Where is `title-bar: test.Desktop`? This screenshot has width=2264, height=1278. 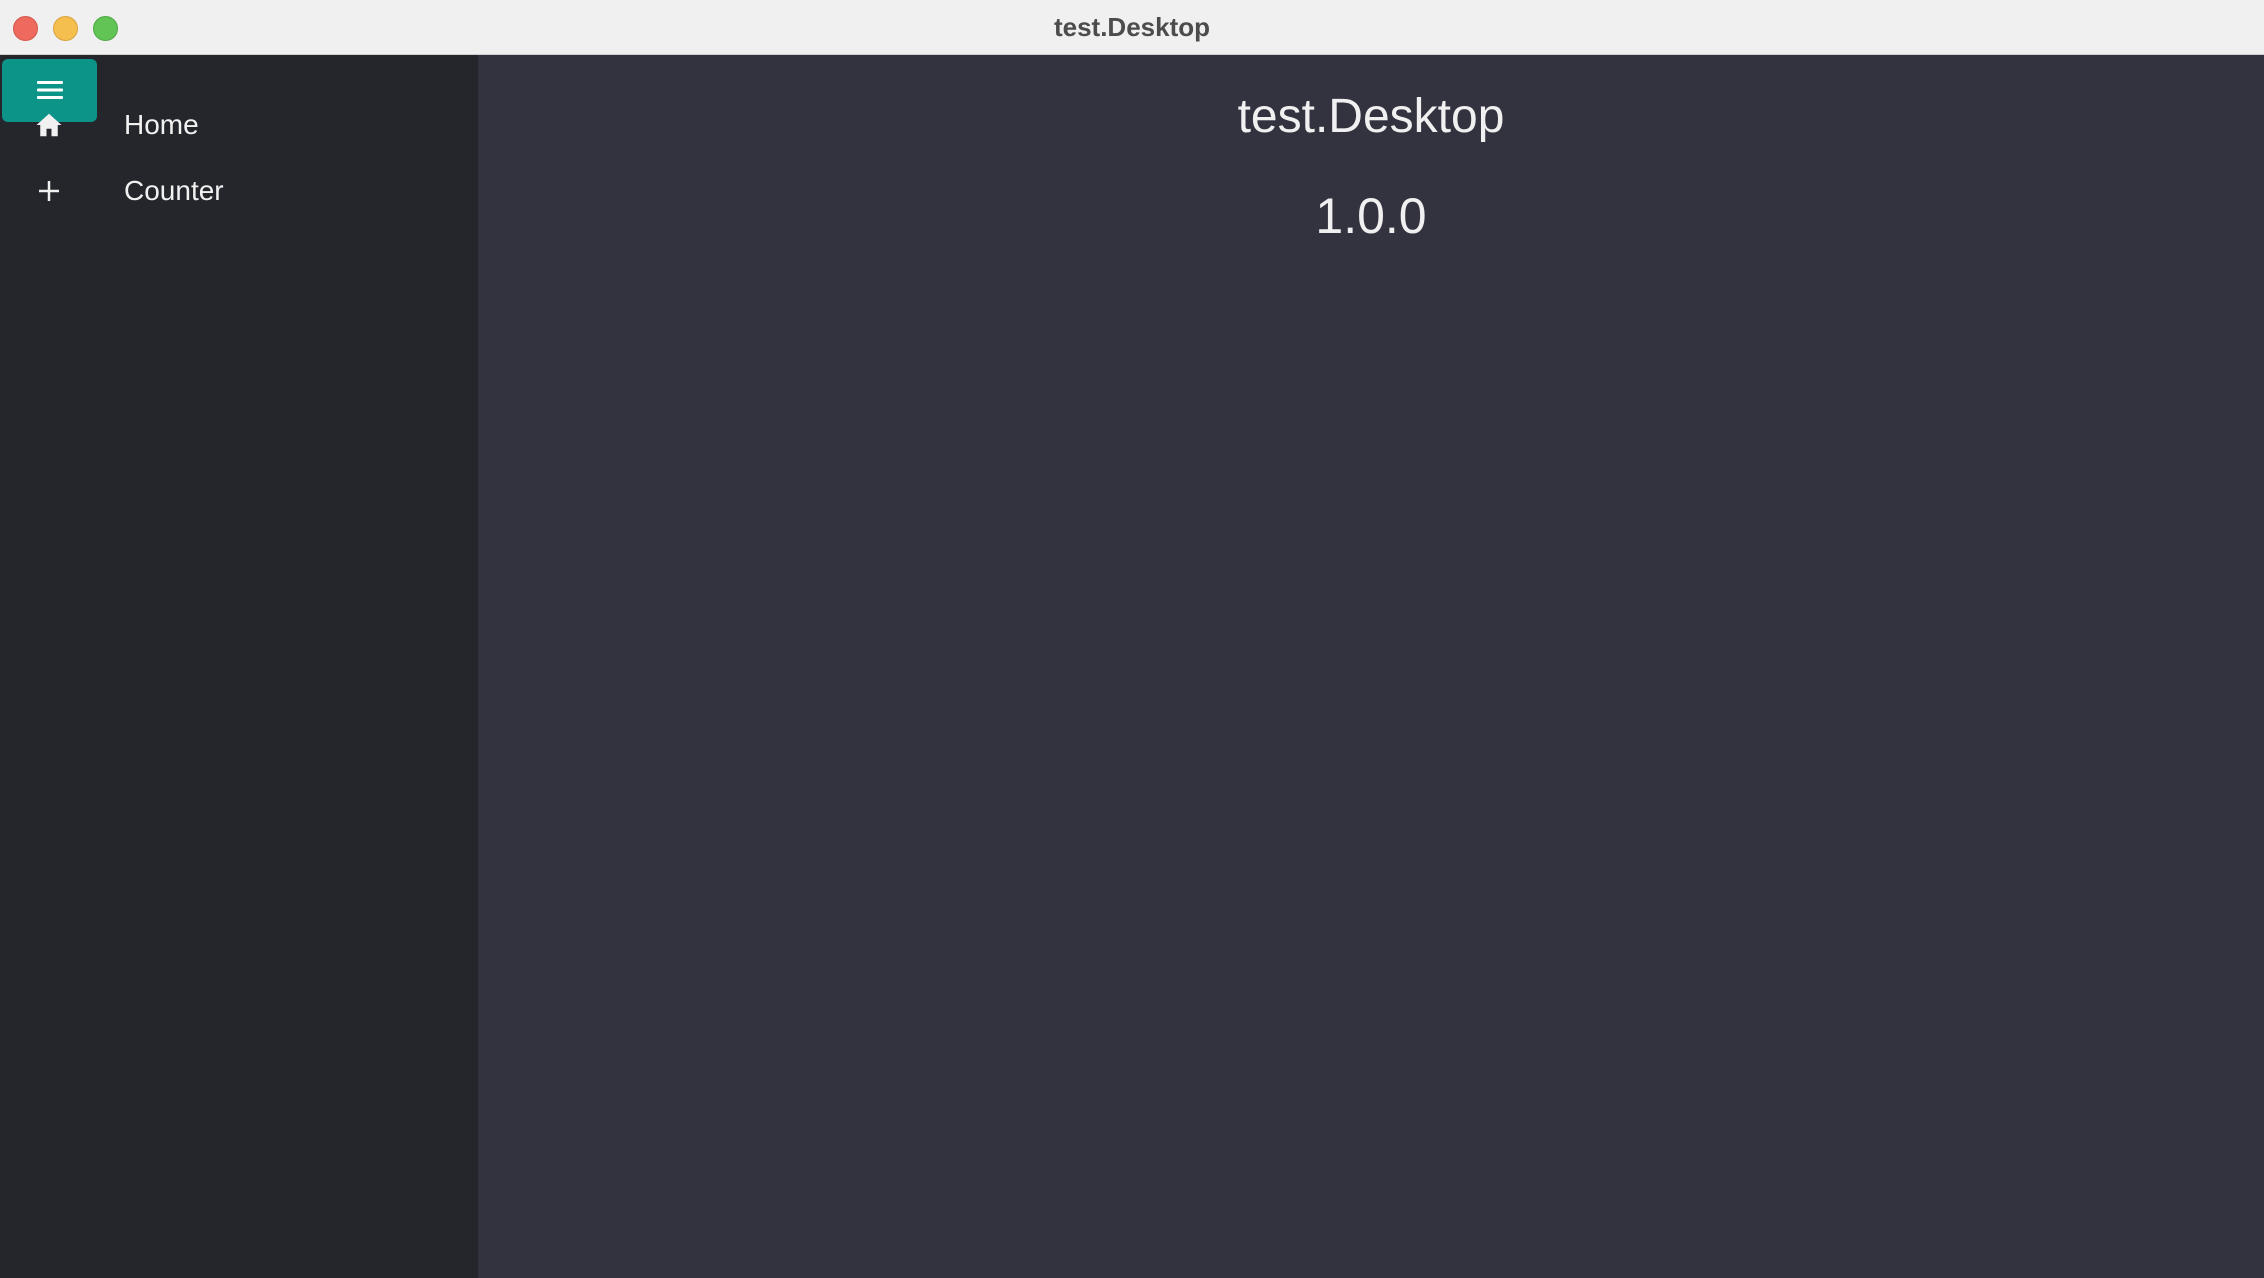
title-bar: test.Desktop is located at coordinates (1132, 27).